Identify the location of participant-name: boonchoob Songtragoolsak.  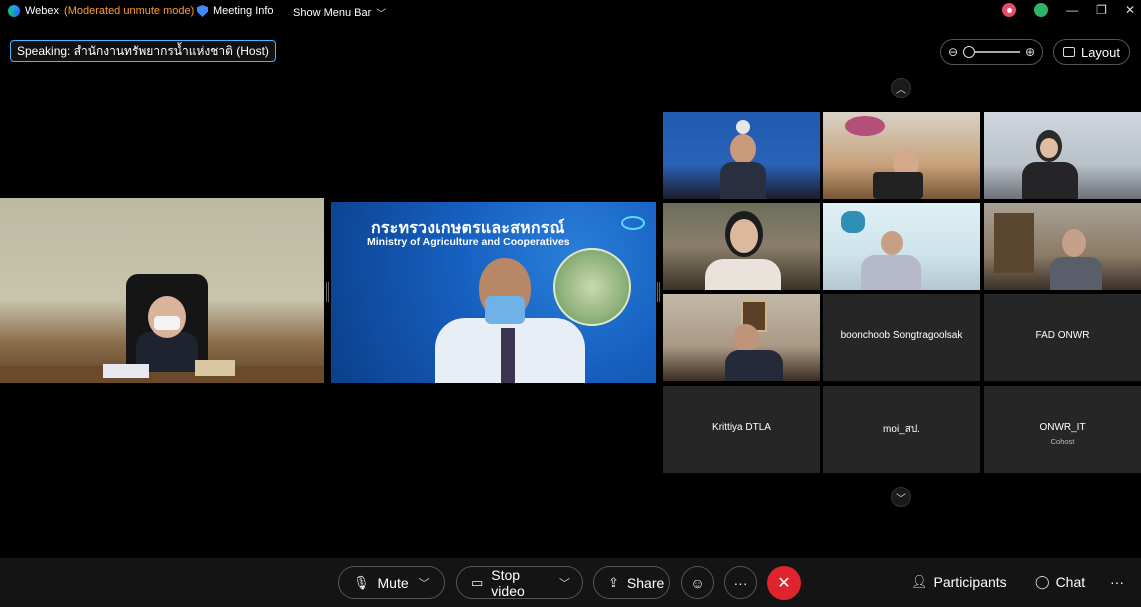
(901, 335).